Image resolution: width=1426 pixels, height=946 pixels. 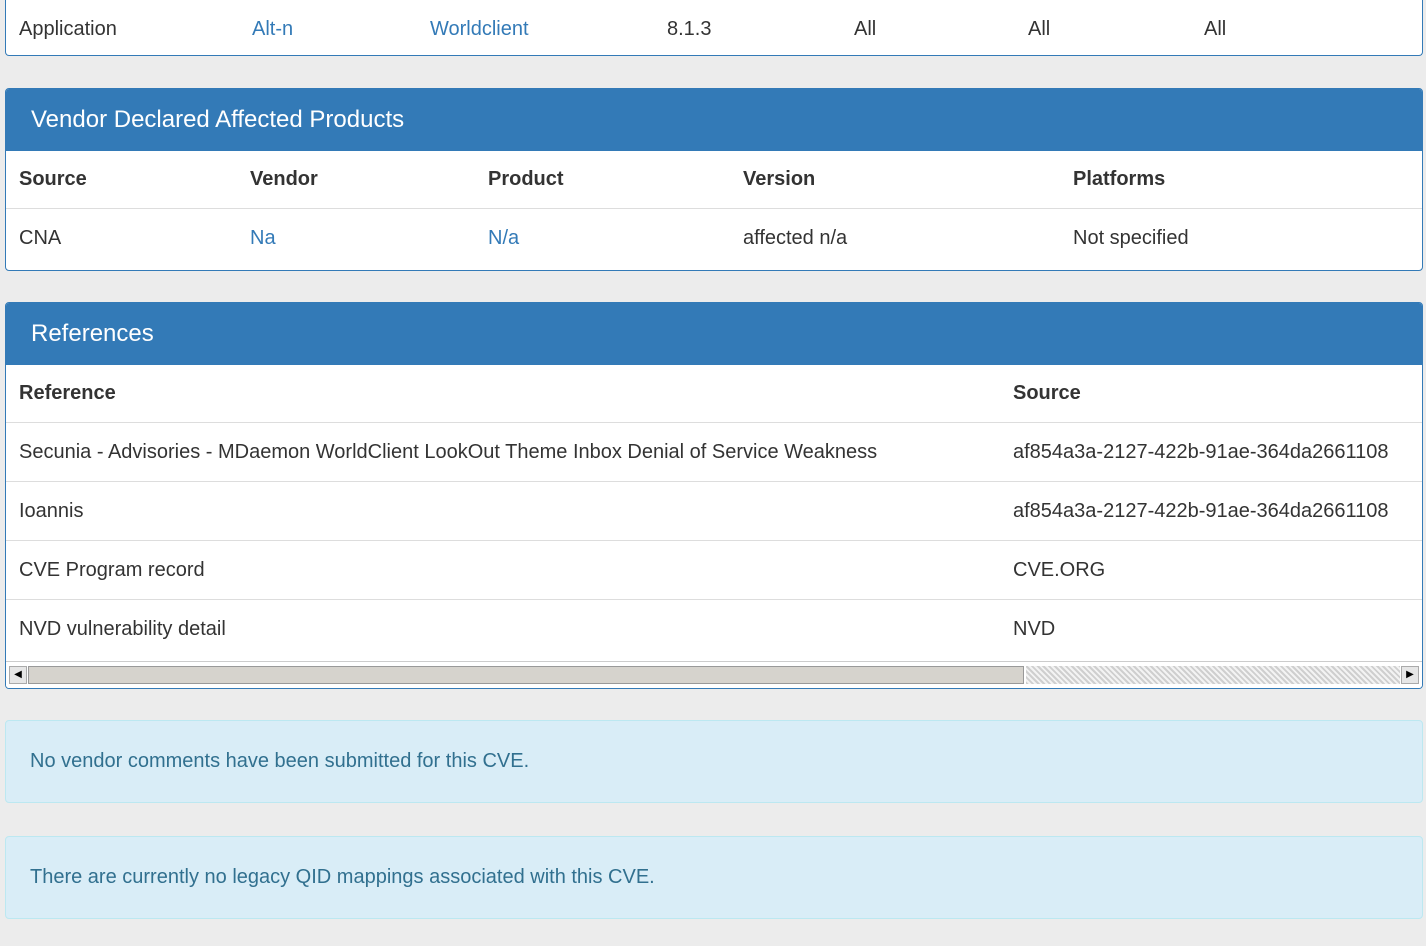 What do you see at coordinates (1039, 28) in the screenshot?
I see `edition-cell: All` at bounding box center [1039, 28].